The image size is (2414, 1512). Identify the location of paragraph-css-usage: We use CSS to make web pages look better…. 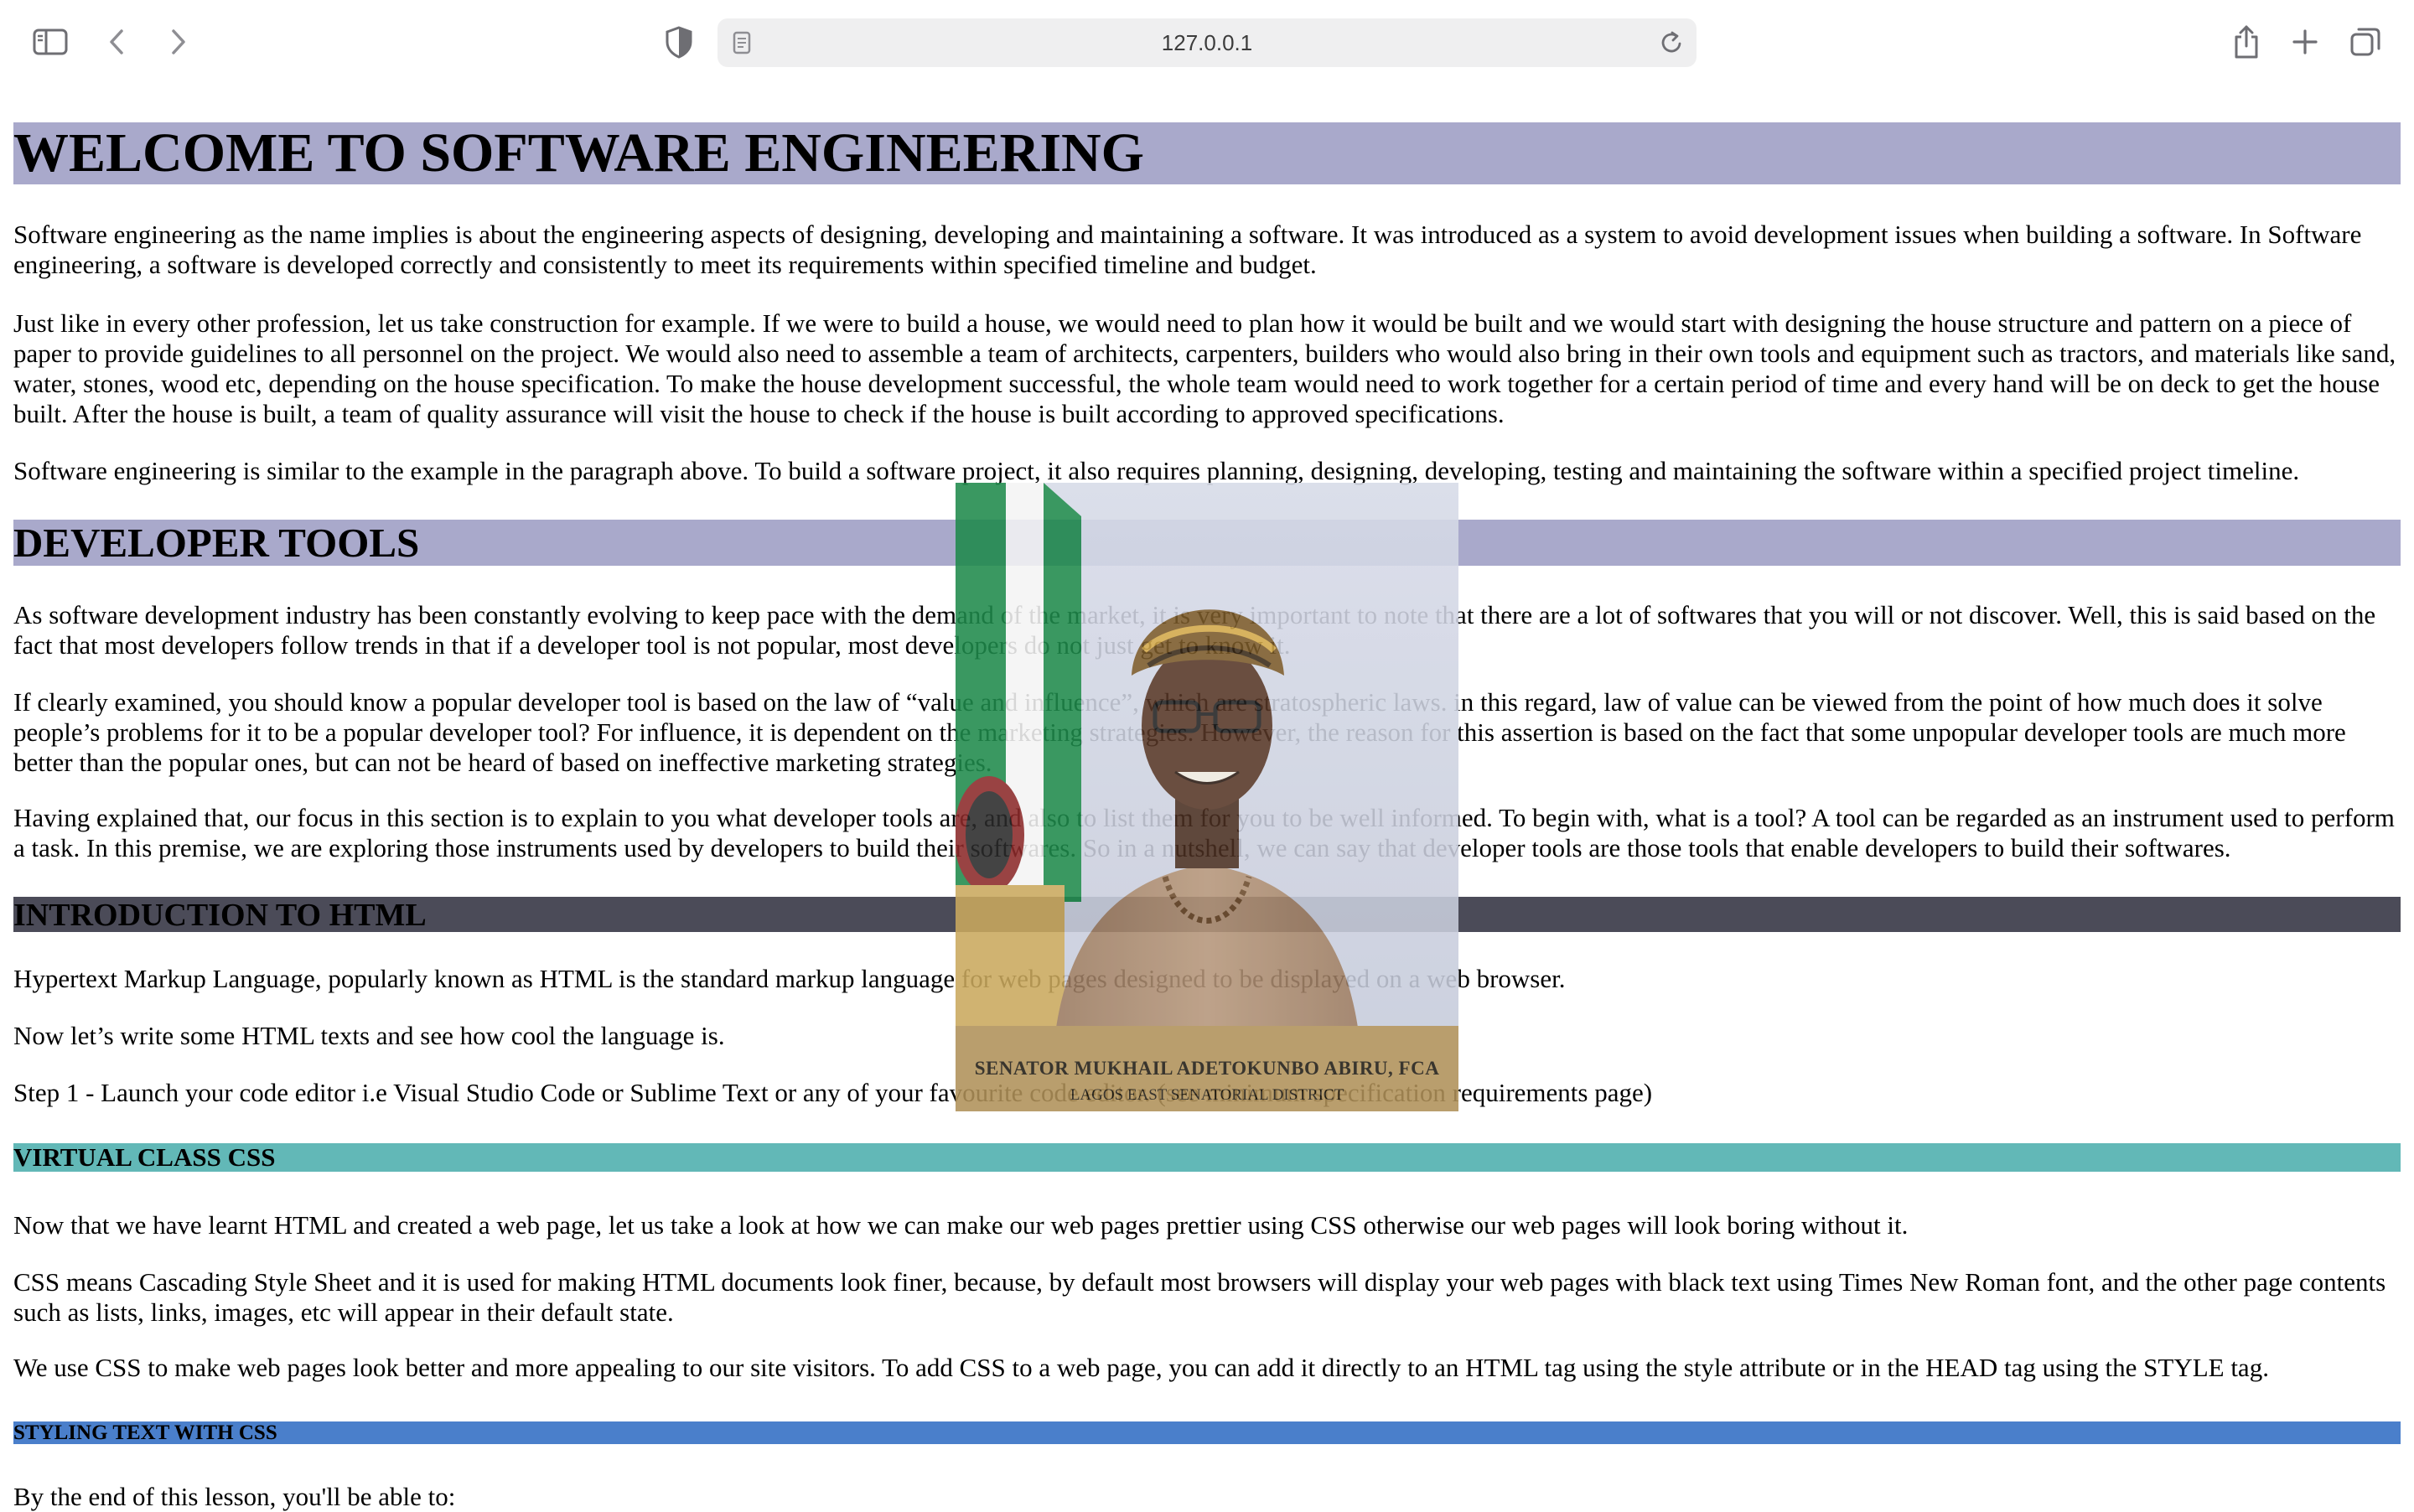
(1141, 1367).